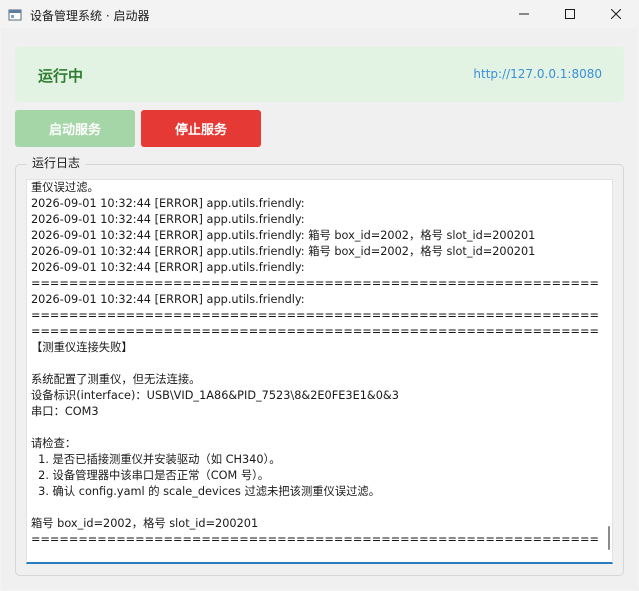 Image resolution: width=639 pixels, height=591 pixels. I want to click on log-line: 【测重仪连接失败】, so click(82, 347).